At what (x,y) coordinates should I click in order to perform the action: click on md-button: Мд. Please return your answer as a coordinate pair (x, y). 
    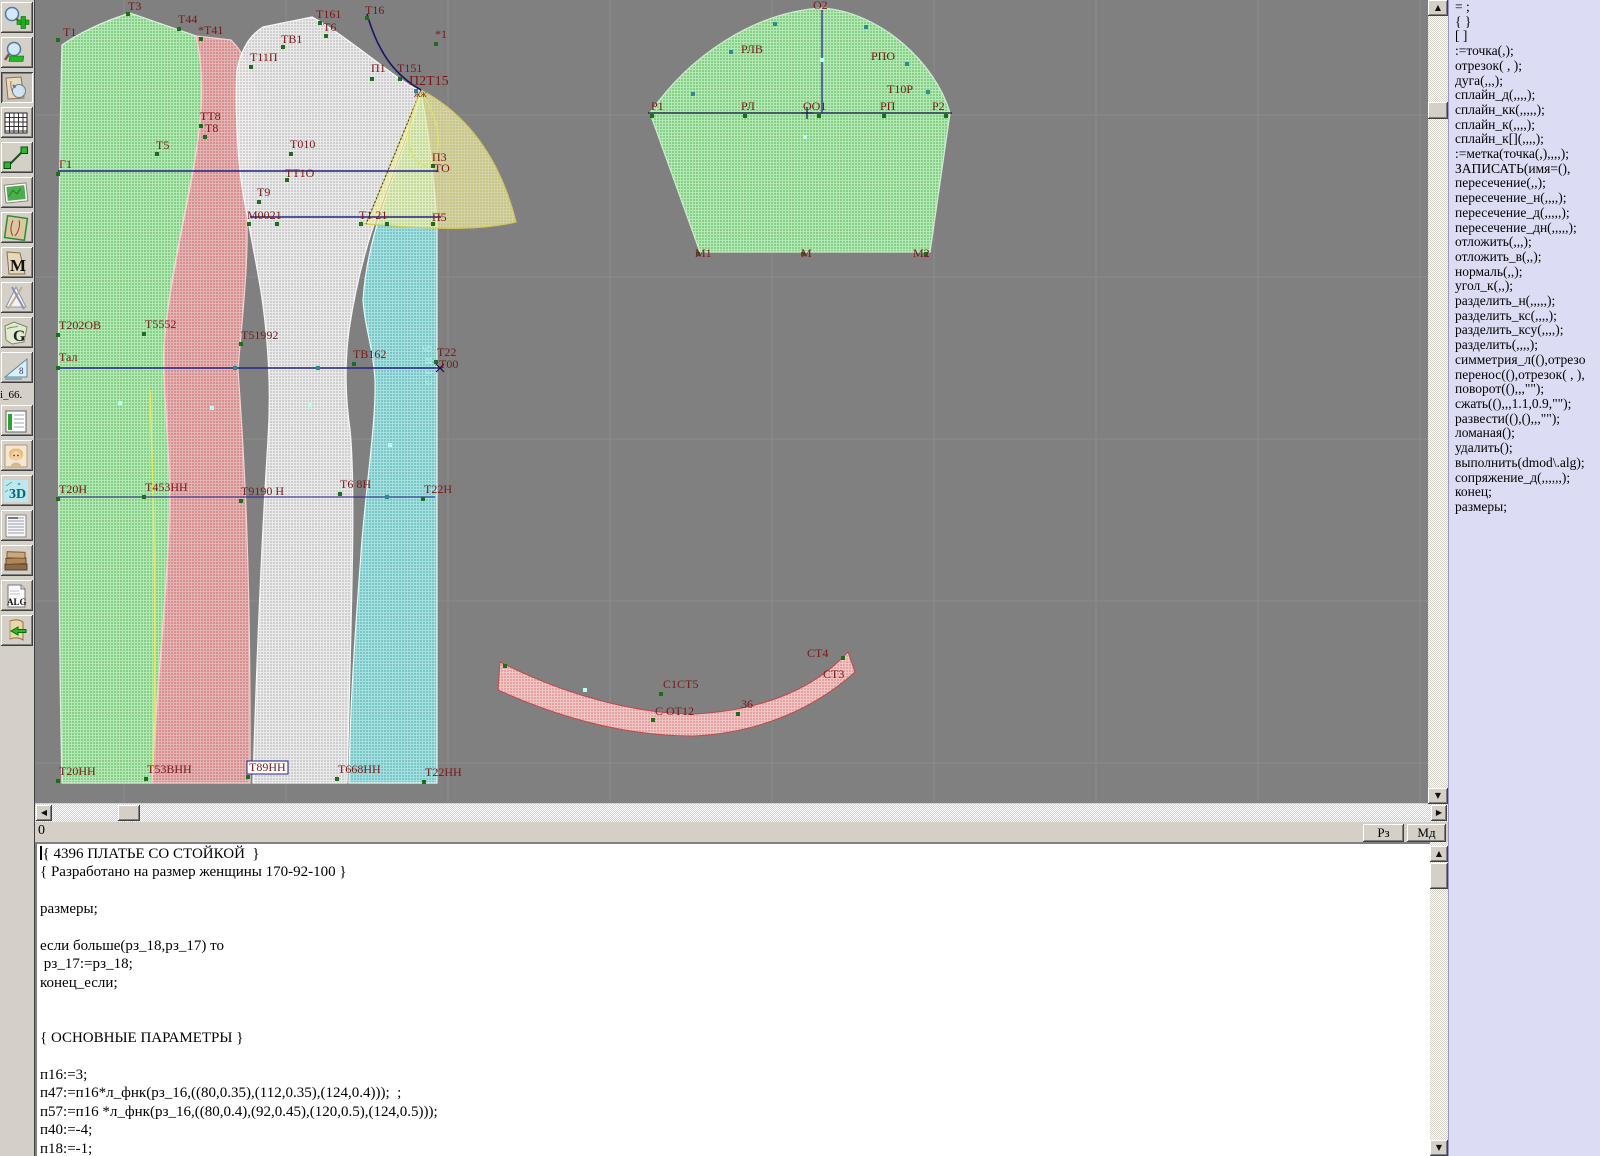
    Looking at the image, I should click on (1426, 833).